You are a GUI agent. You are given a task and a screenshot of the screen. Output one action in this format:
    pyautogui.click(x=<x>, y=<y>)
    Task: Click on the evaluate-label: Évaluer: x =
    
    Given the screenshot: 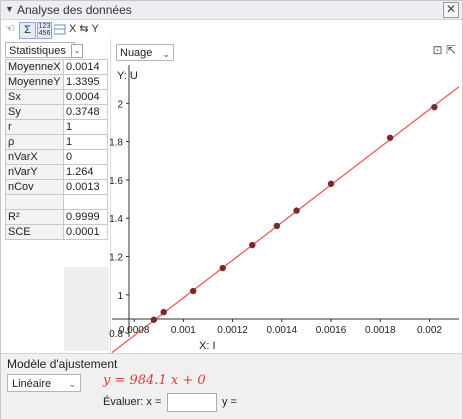 What is the action you would take?
    pyautogui.click(x=132, y=402)
    